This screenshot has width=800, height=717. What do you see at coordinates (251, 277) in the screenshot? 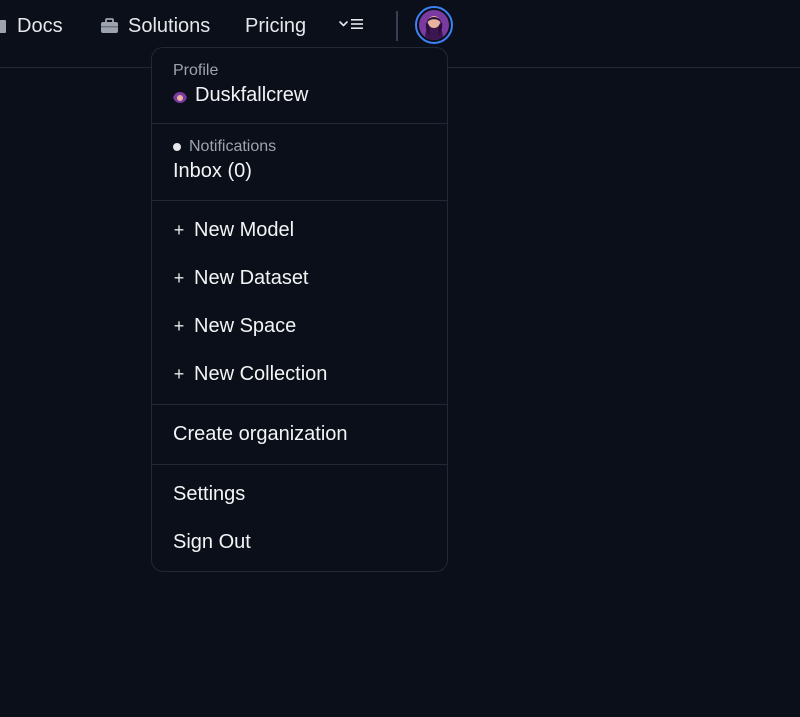
I see `new-dataset-label: New Dataset` at bounding box center [251, 277].